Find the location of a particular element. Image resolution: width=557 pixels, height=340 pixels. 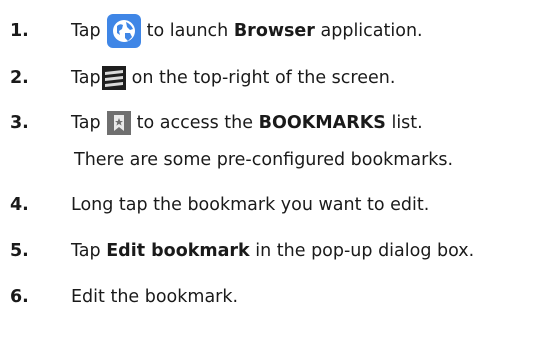

step-3-note: There are some pre-configured bookmarks. is located at coordinates (278, 160).